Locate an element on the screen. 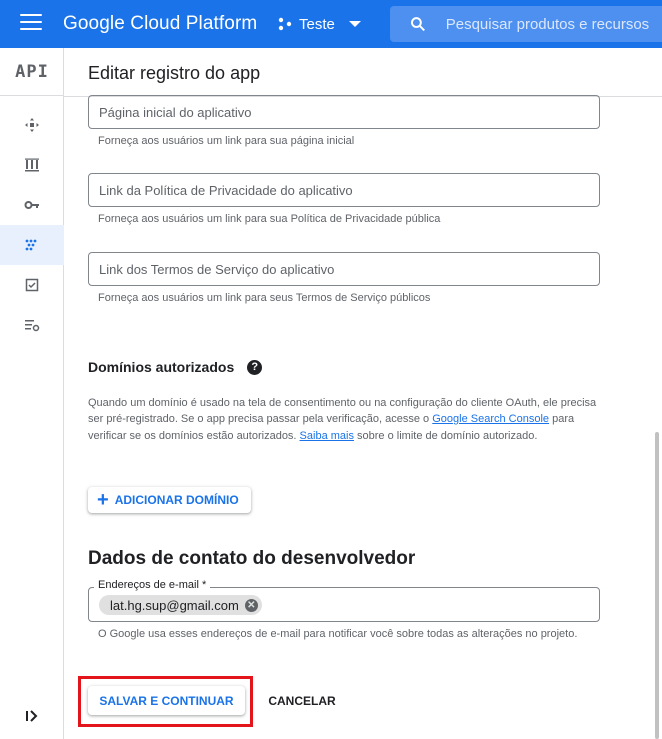  privacy-policy-field is located at coordinates (344, 190).